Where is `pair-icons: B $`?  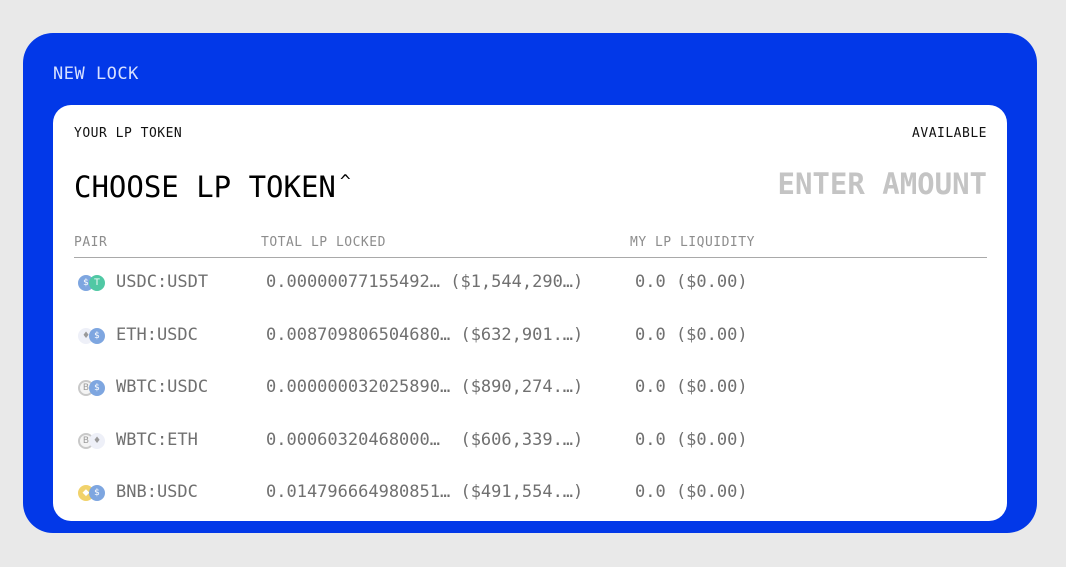
pair-icons: B $ is located at coordinates (93, 389).